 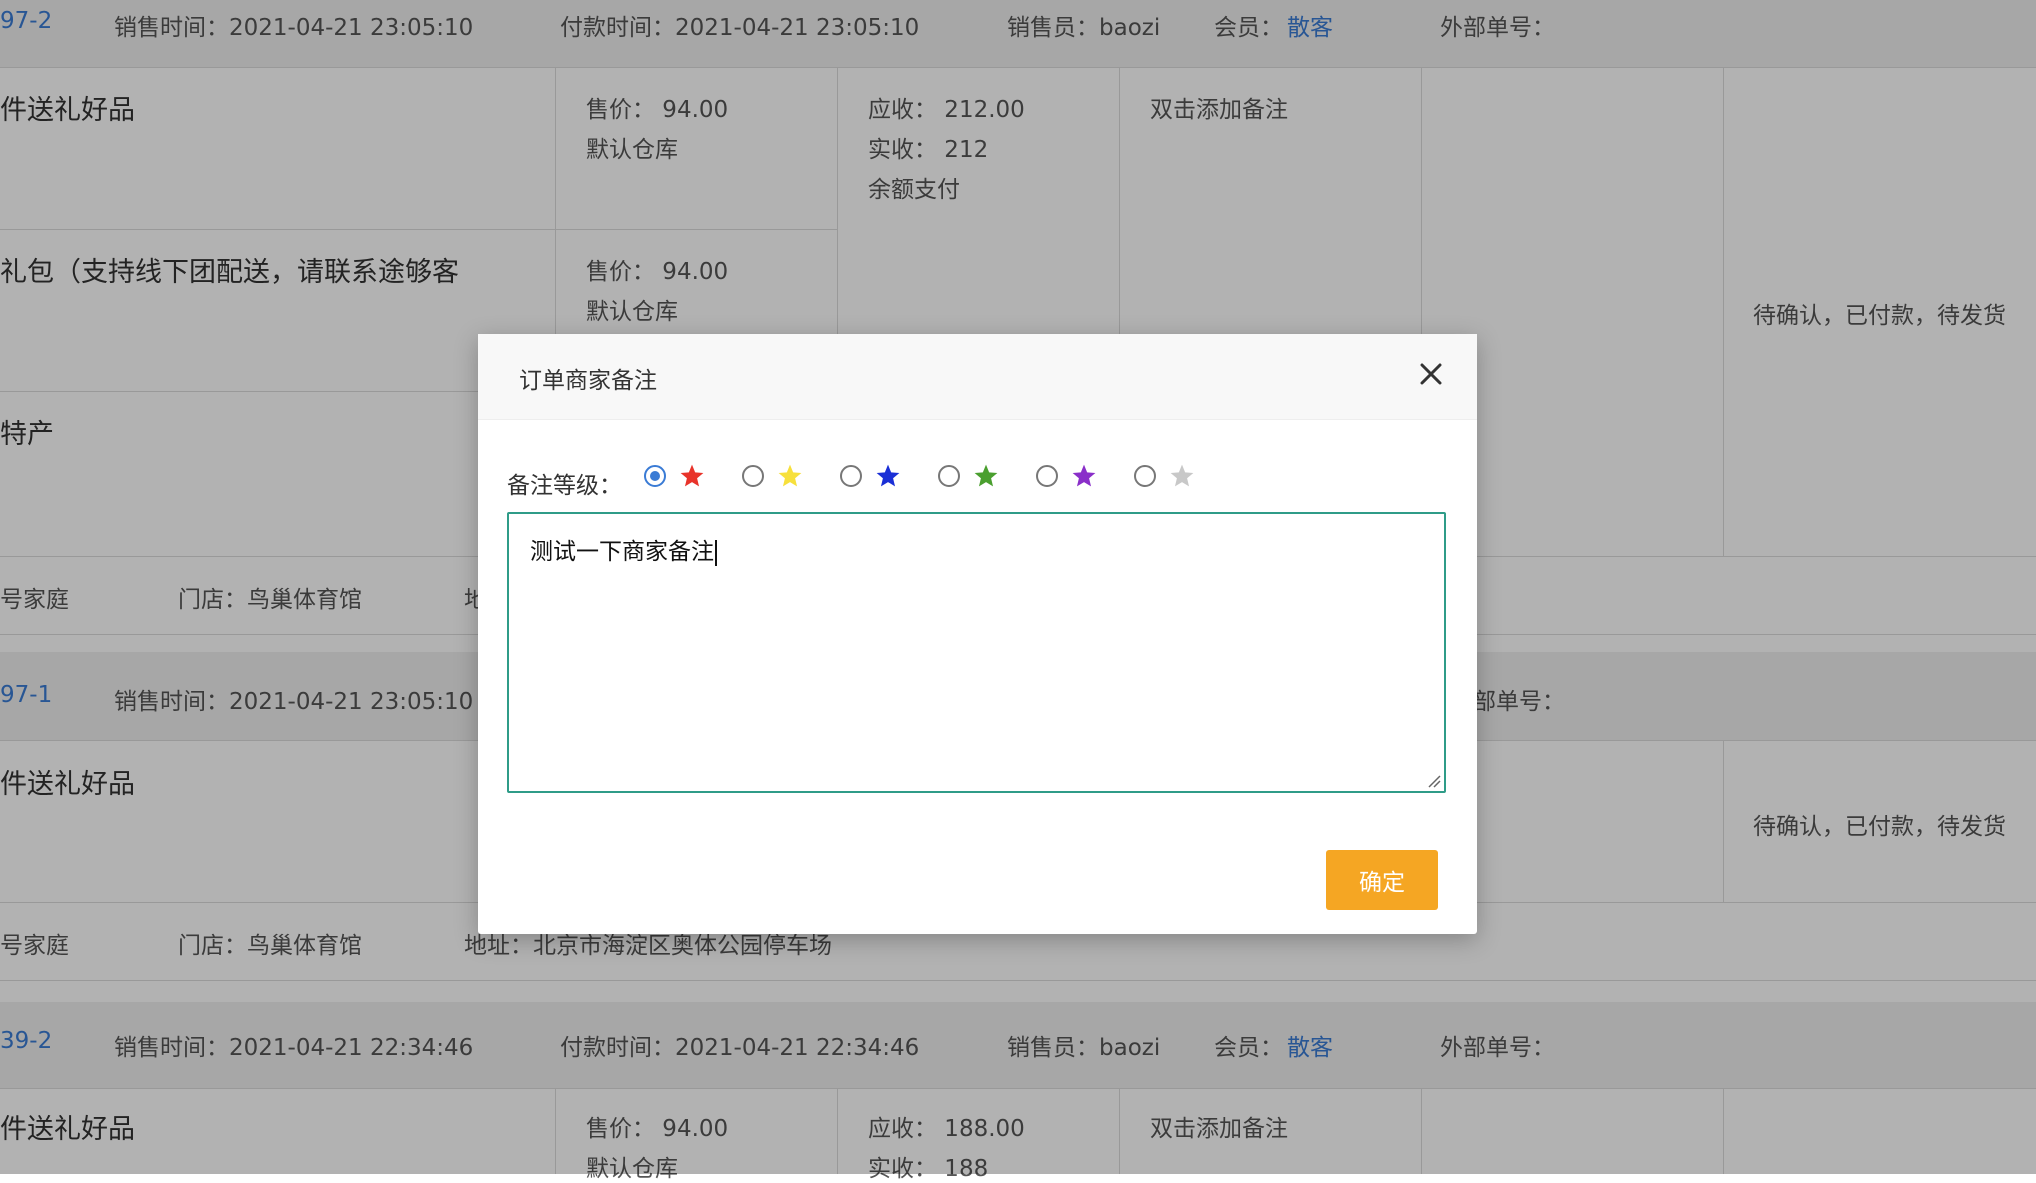 What do you see at coordinates (1066, 476) in the screenshot?
I see `level-option-purple` at bounding box center [1066, 476].